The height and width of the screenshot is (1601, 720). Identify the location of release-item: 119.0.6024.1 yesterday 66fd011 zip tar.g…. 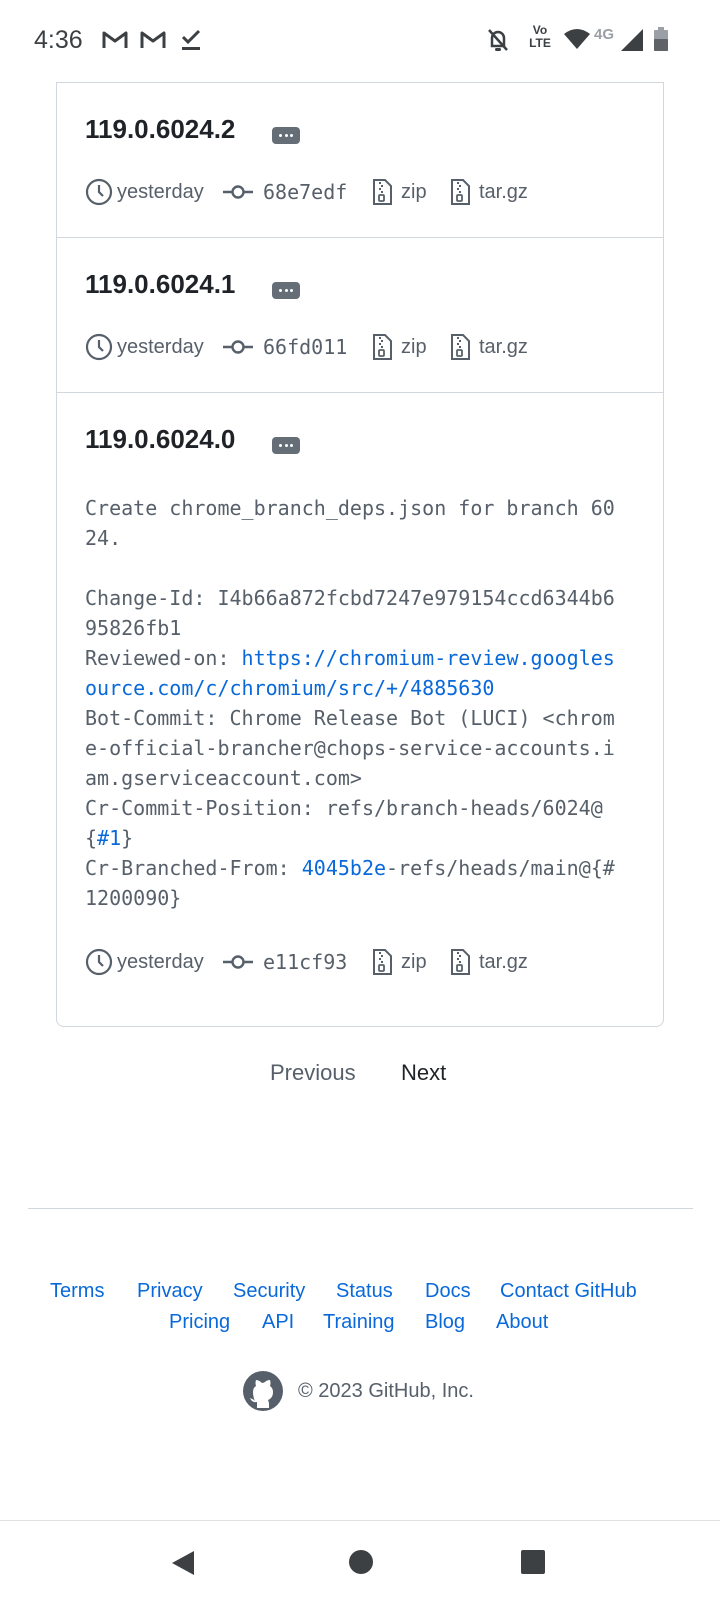
(360, 314).